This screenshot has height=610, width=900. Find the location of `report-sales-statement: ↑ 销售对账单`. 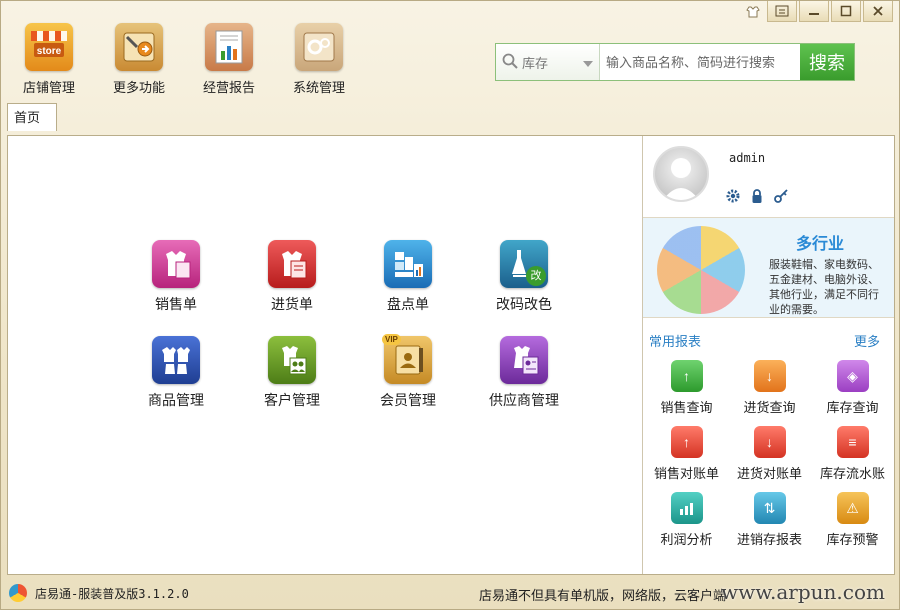

report-sales-statement: ↑ 销售对账单 is located at coordinates (686, 454).